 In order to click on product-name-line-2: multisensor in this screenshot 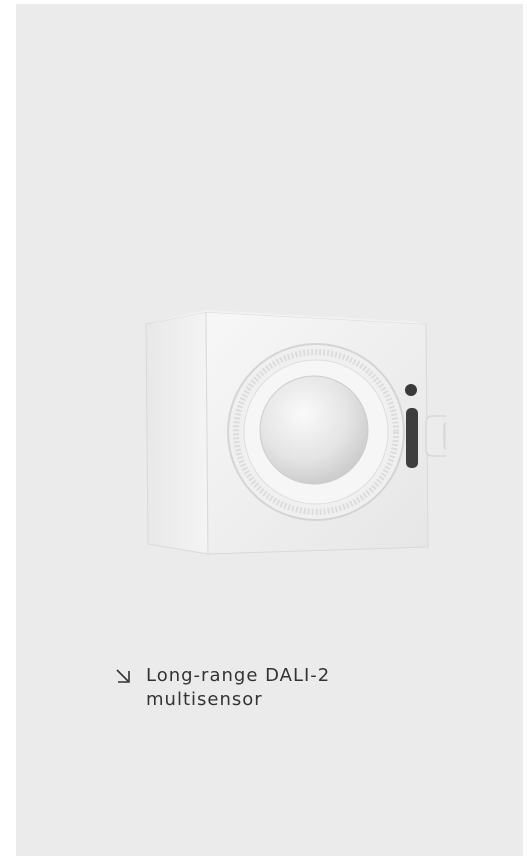, I will do `click(204, 699)`.